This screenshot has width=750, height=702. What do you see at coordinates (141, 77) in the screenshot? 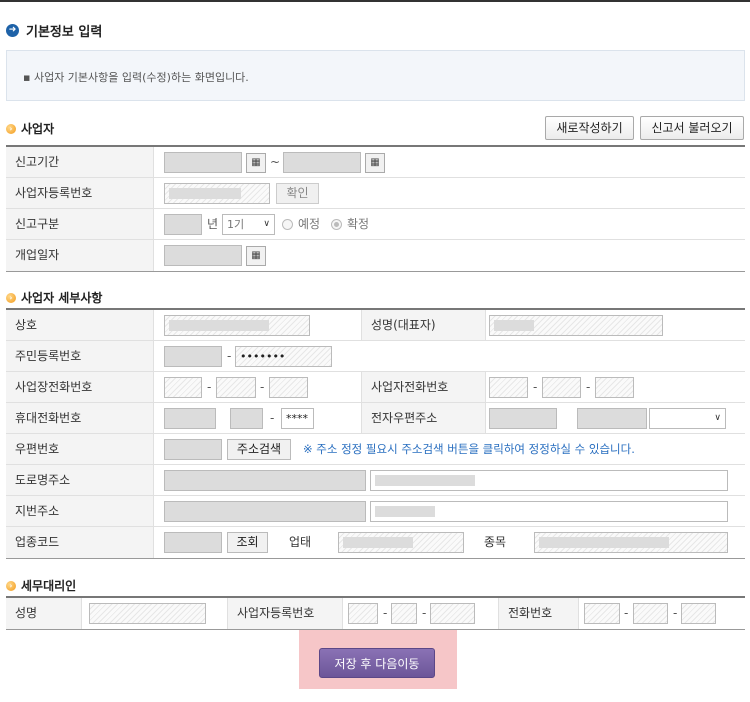
I see `info-text: 사업자 기본사항을 입력(수정)하는 화면입니다.` at bounding box center [141, 77].